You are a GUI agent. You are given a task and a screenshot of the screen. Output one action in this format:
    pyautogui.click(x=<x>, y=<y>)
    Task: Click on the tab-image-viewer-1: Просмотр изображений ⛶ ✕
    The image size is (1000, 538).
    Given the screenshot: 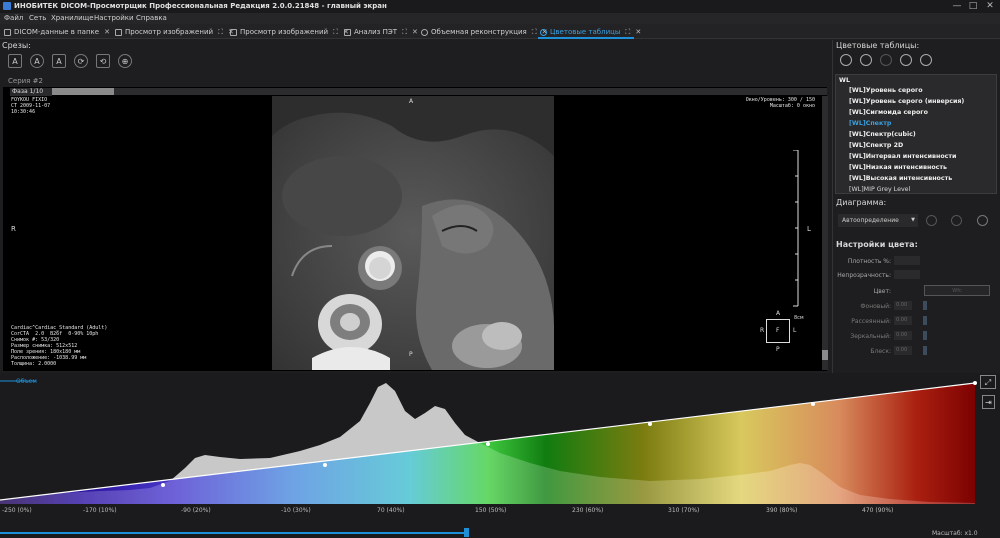 What is the action you would take?
    pyautogui.click(x=174, y=32)
    